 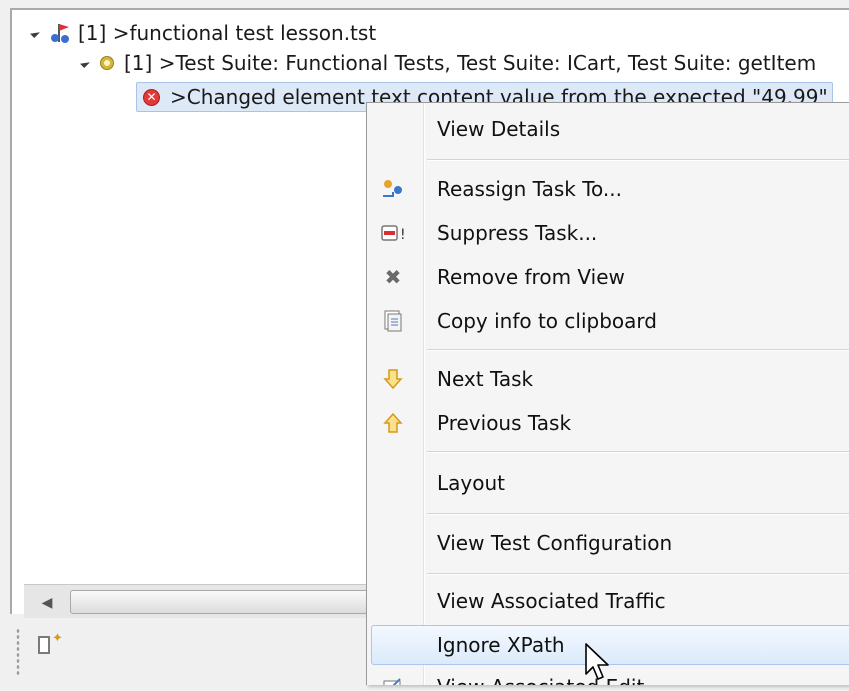 I want to click on horizontal-scrollbar: ◀, so click(x=207, y=602).